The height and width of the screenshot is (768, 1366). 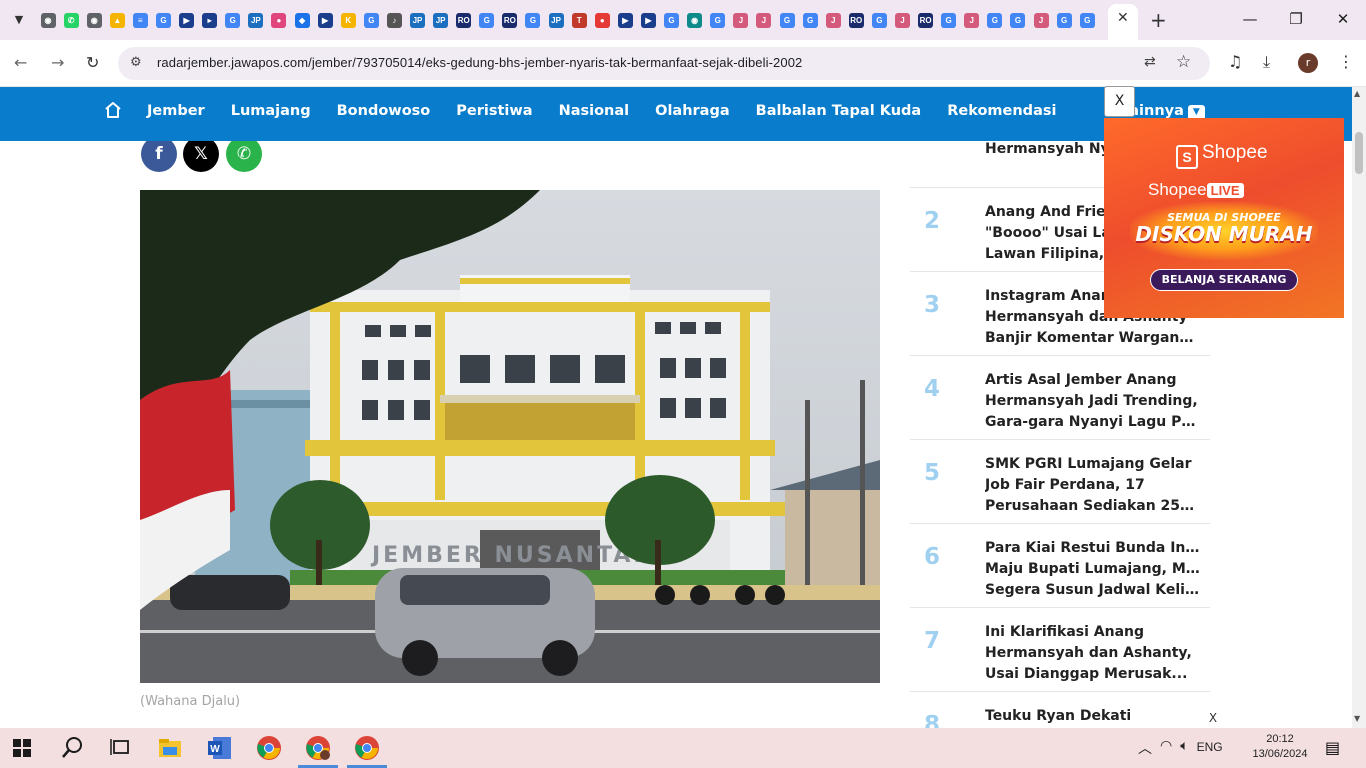 I want to click on scroll-down-icon: ▼, so click(x=1357, y=718).